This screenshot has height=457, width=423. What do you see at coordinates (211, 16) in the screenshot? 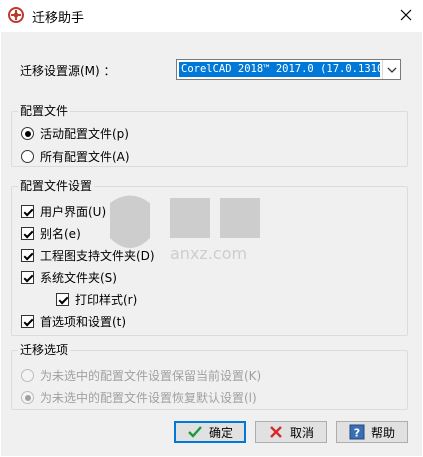
I see `title-bar: 迁移助手` at bounding box center [211, 16].